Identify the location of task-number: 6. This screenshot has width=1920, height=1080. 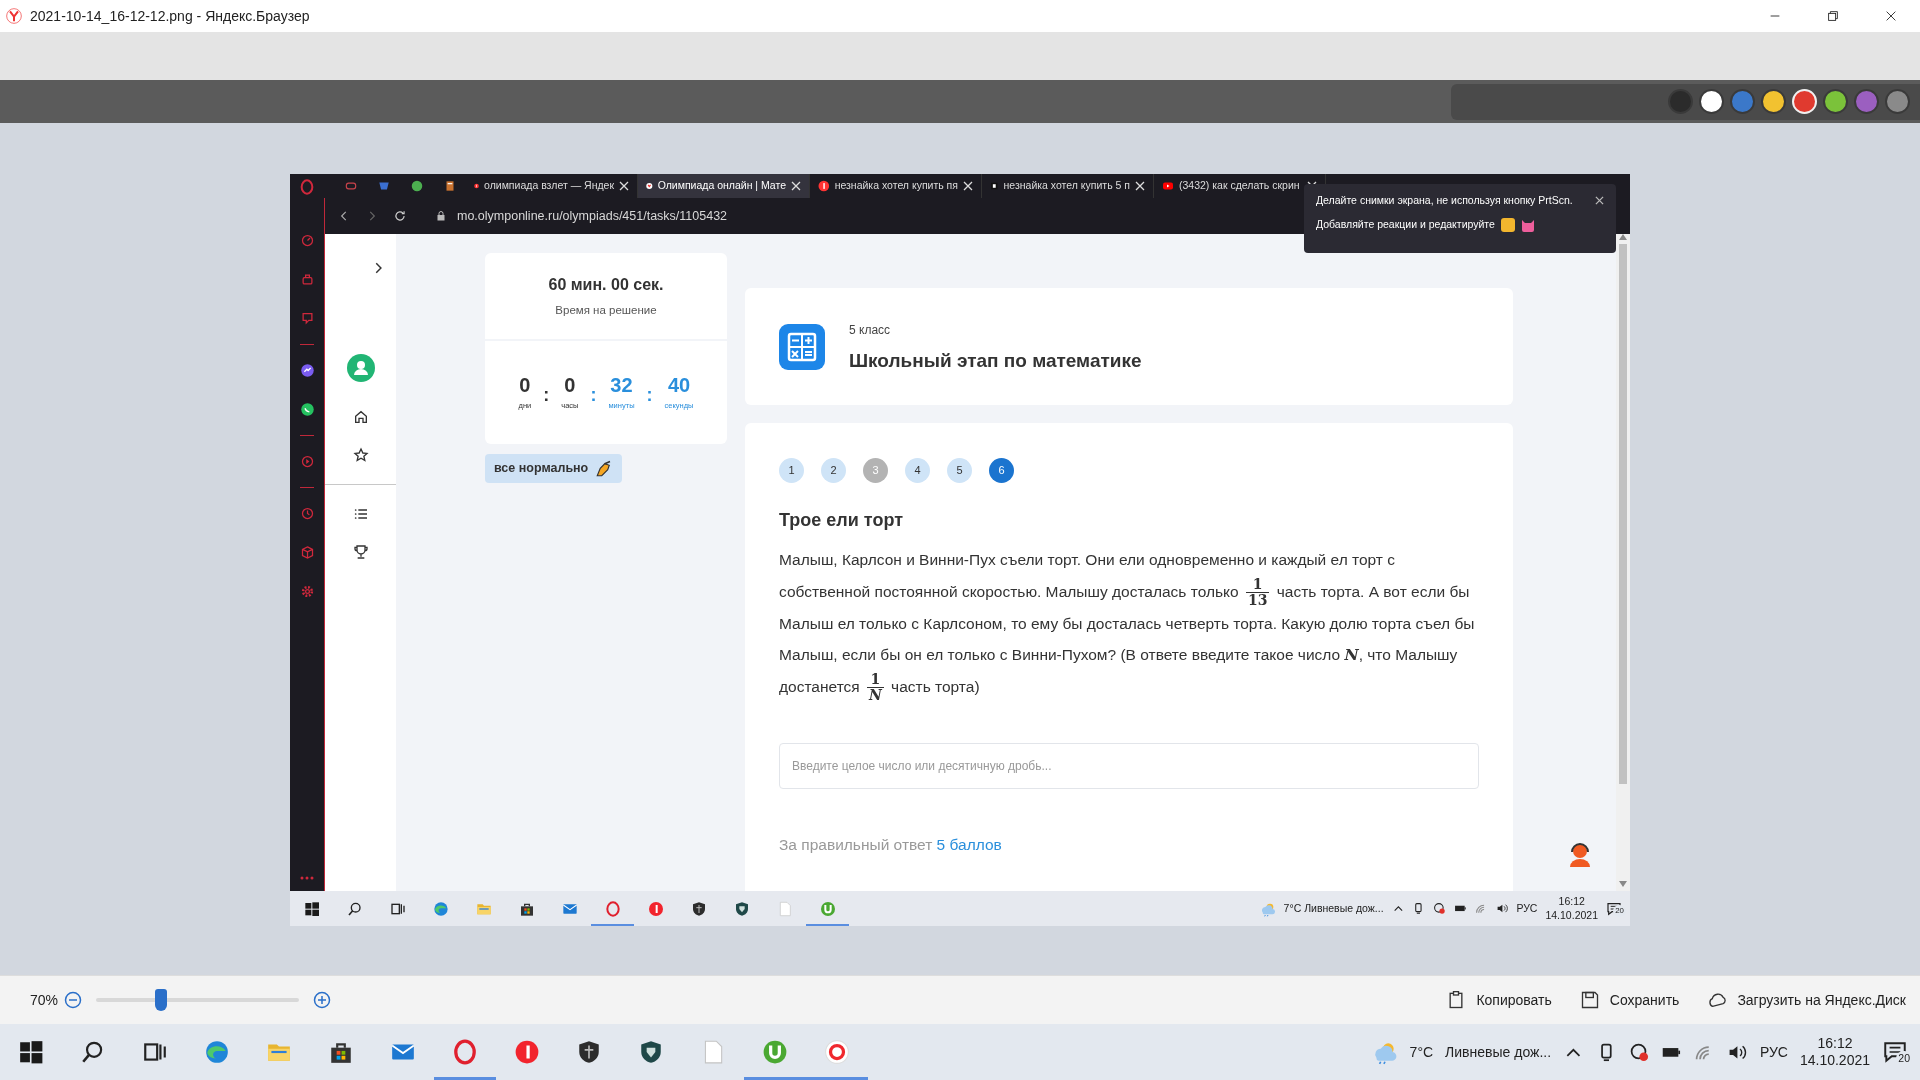
(1001, 470).